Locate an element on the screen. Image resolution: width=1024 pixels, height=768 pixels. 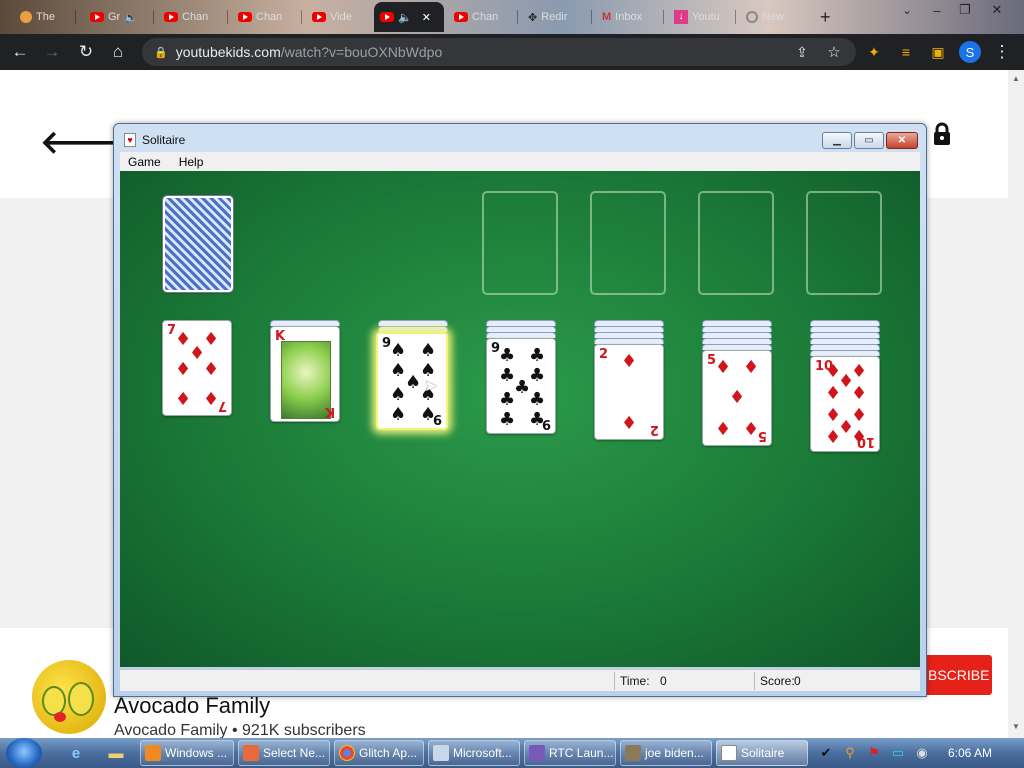
share-icon: ⇪ is located at coordinates (802, 52).